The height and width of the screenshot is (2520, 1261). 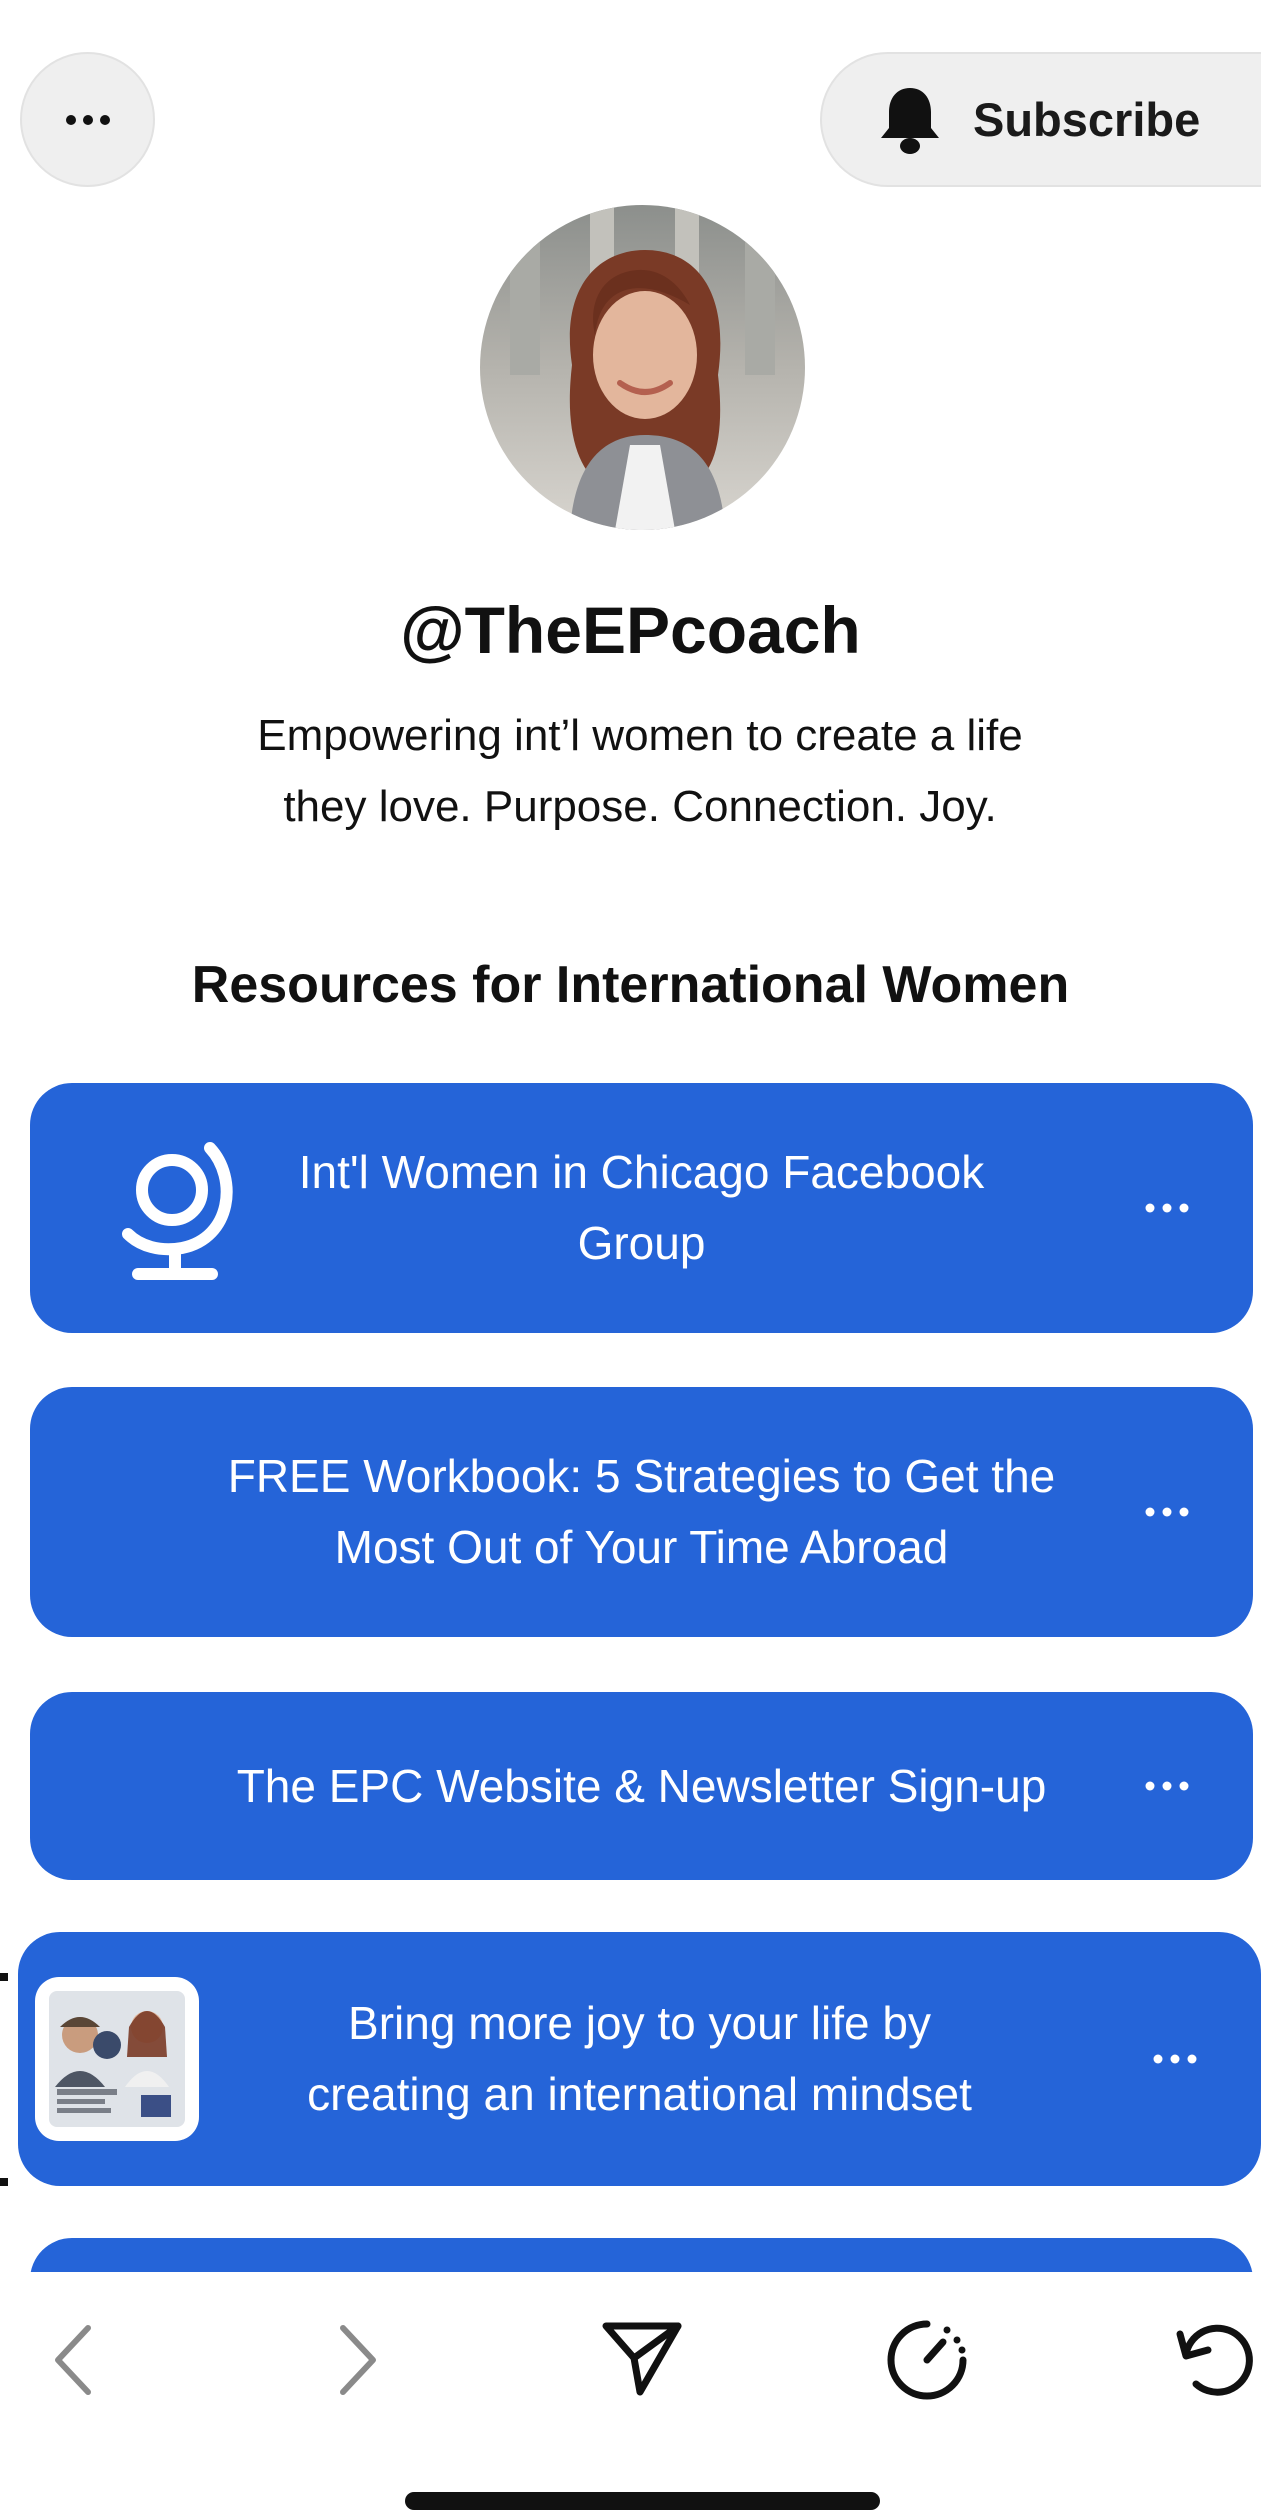 What do you see at coordinates (641, 1243) in the screenshot?
I see `link-title-line: Group` at bounding box center [641, 1243].